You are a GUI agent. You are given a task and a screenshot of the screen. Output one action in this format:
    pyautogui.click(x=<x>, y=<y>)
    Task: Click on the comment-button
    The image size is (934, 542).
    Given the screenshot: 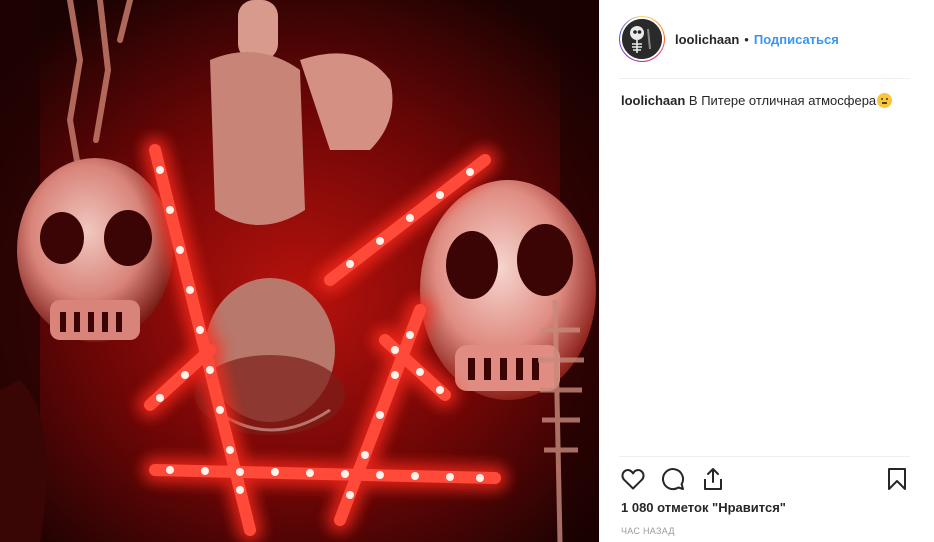 What is the action you would take?
    pyautogui.click(x=673, y=479)
    